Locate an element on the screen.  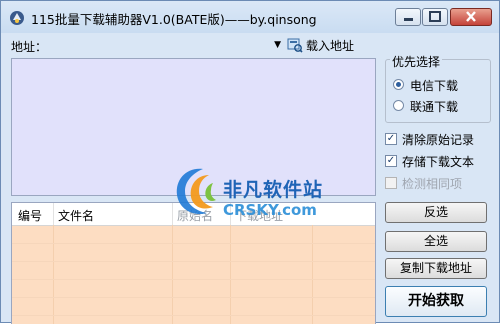
clear-records-checkbox: ✓ is located at coordinates (391, 139).